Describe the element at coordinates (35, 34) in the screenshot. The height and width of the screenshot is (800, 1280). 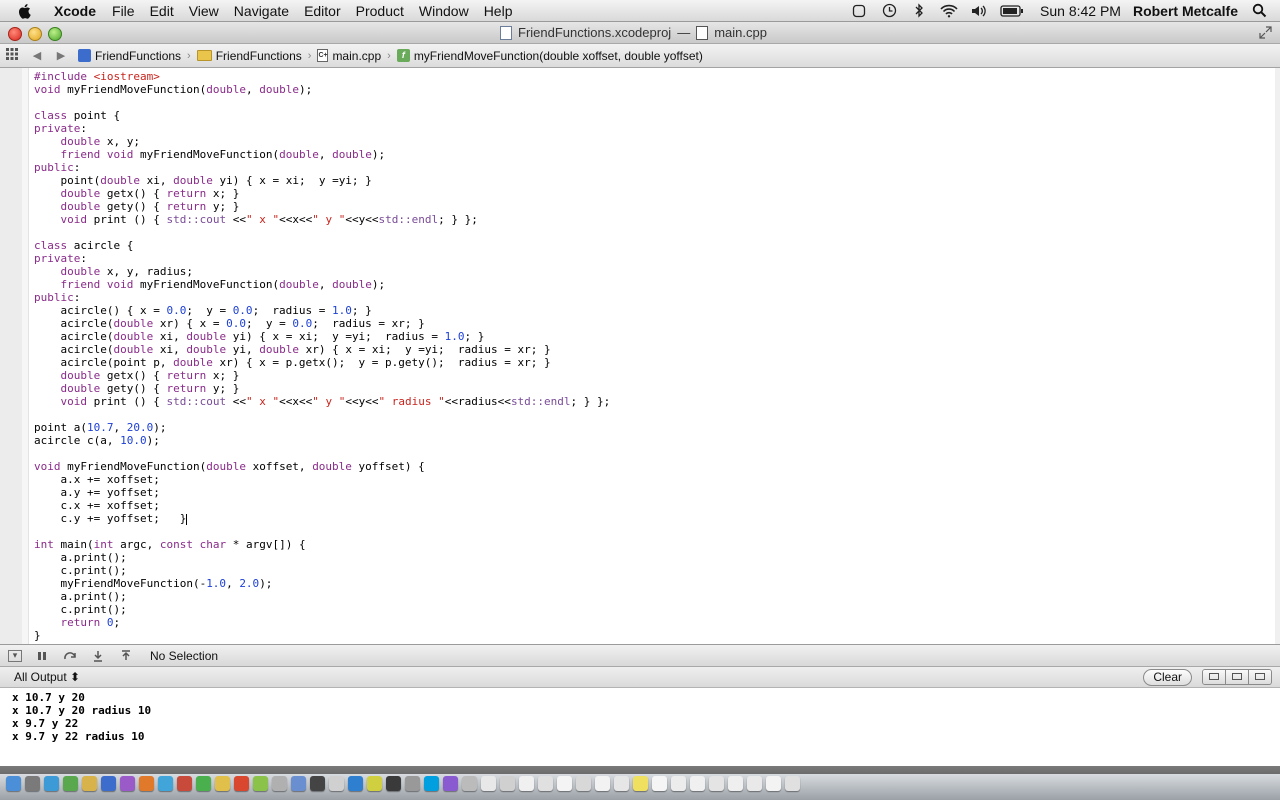
I see `minimize-window-button` at that location.